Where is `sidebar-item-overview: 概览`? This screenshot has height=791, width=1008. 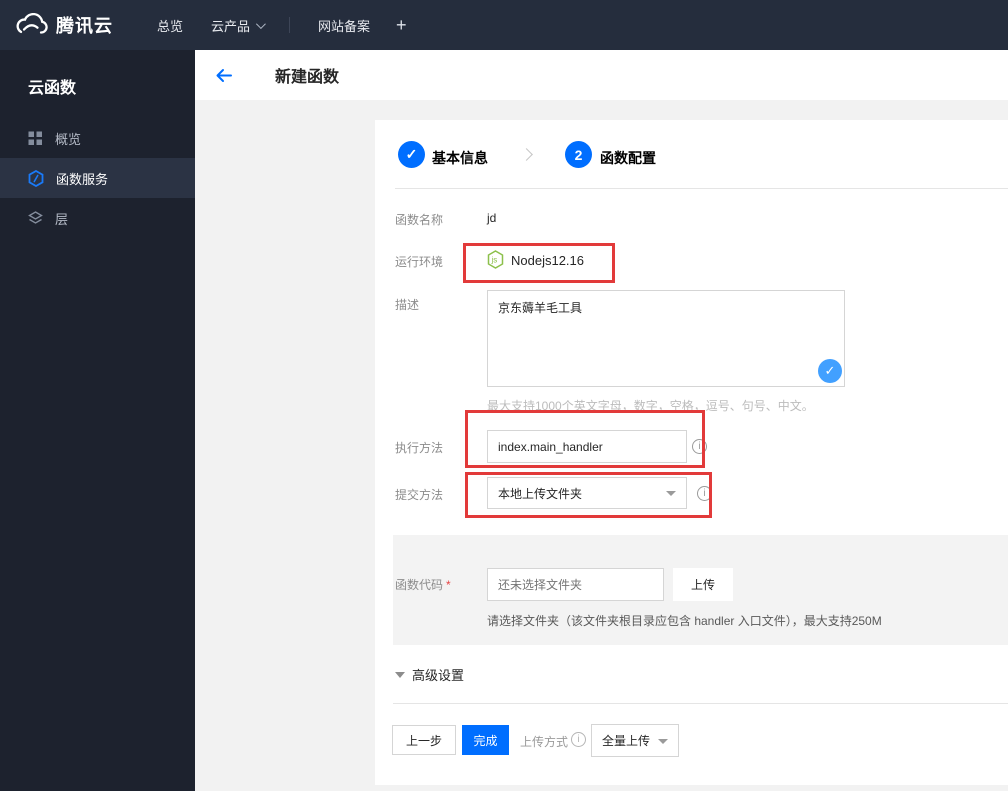 sidebar-item-overview: 概览 is located at coordinates (97, 138).